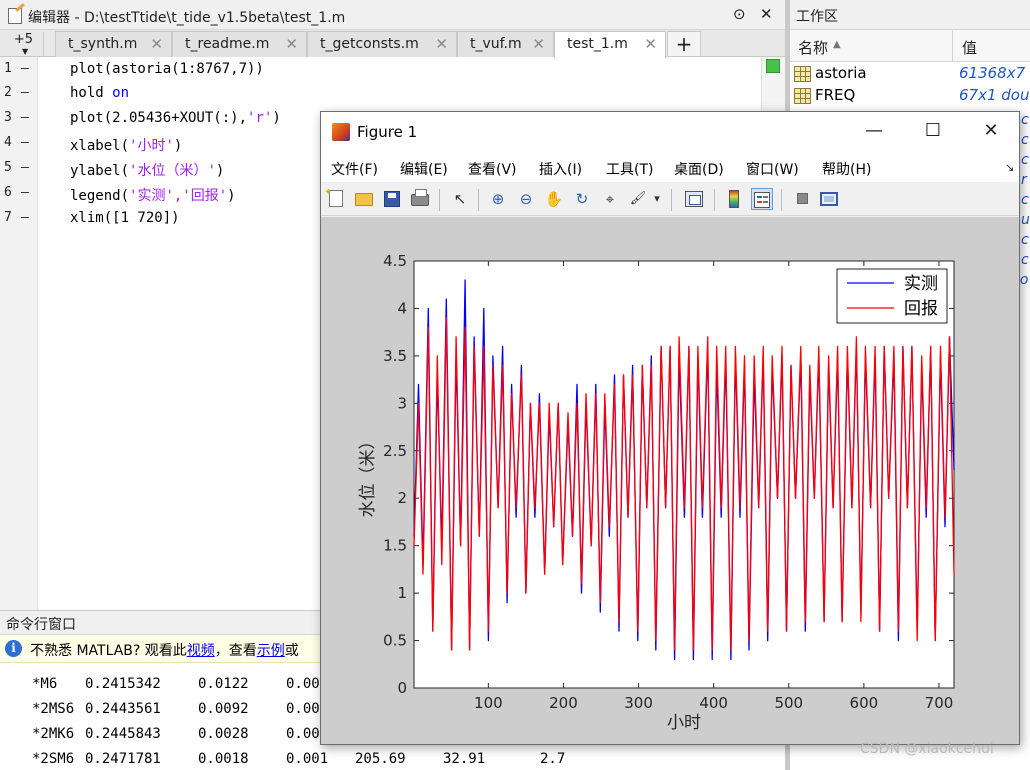 The height and width of the screenshot is (770, 1030). Describe the element at coordinates (910, 74) in the screenshot. I see `workspace-variable-row: astoria 61368x7 d` at that location.